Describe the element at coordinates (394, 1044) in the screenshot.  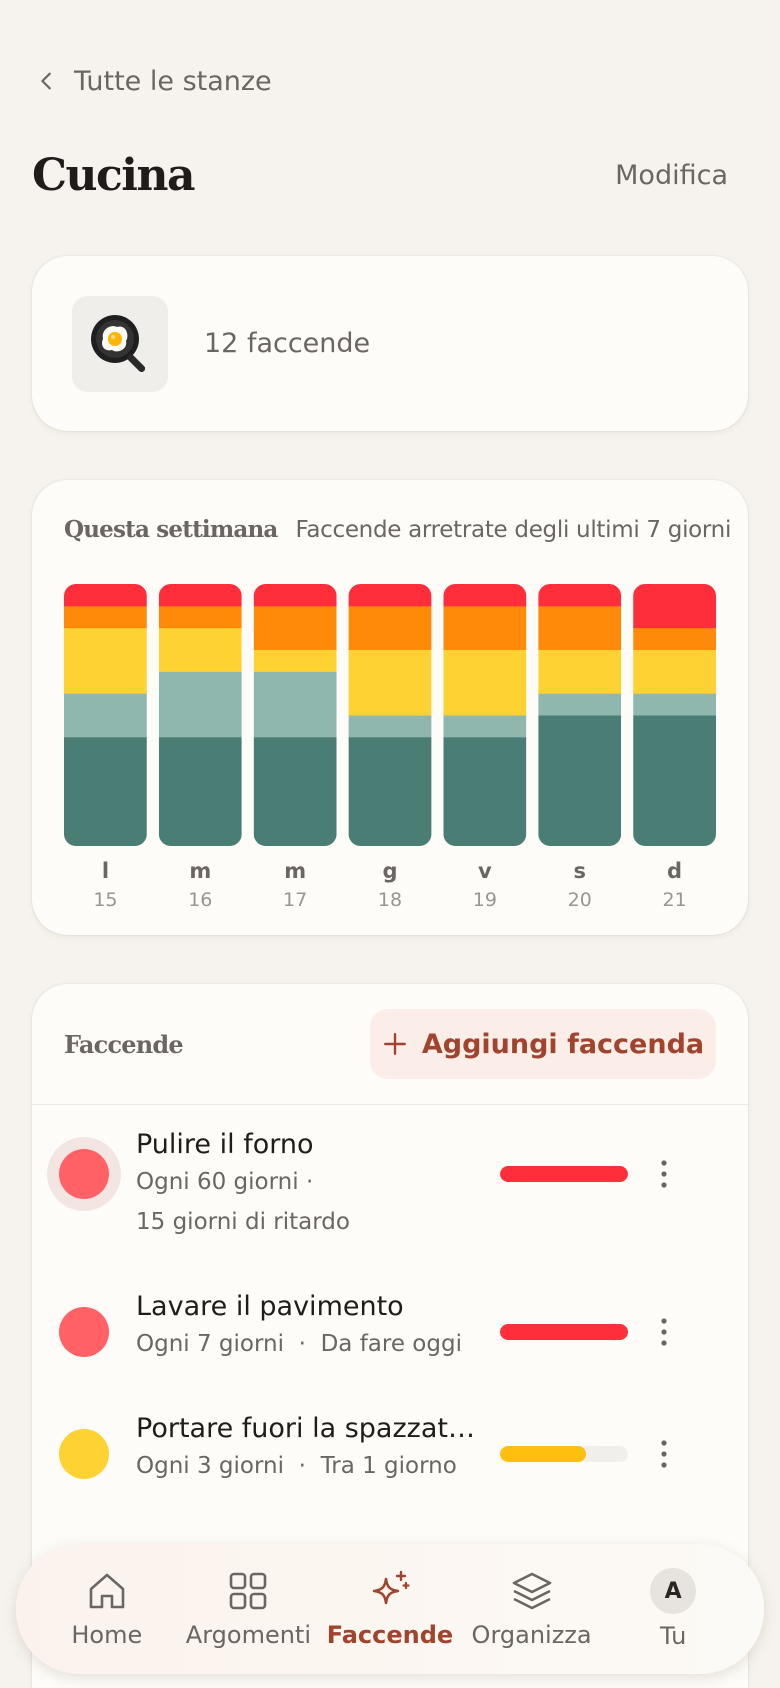
I see `plus-icon` at that location.